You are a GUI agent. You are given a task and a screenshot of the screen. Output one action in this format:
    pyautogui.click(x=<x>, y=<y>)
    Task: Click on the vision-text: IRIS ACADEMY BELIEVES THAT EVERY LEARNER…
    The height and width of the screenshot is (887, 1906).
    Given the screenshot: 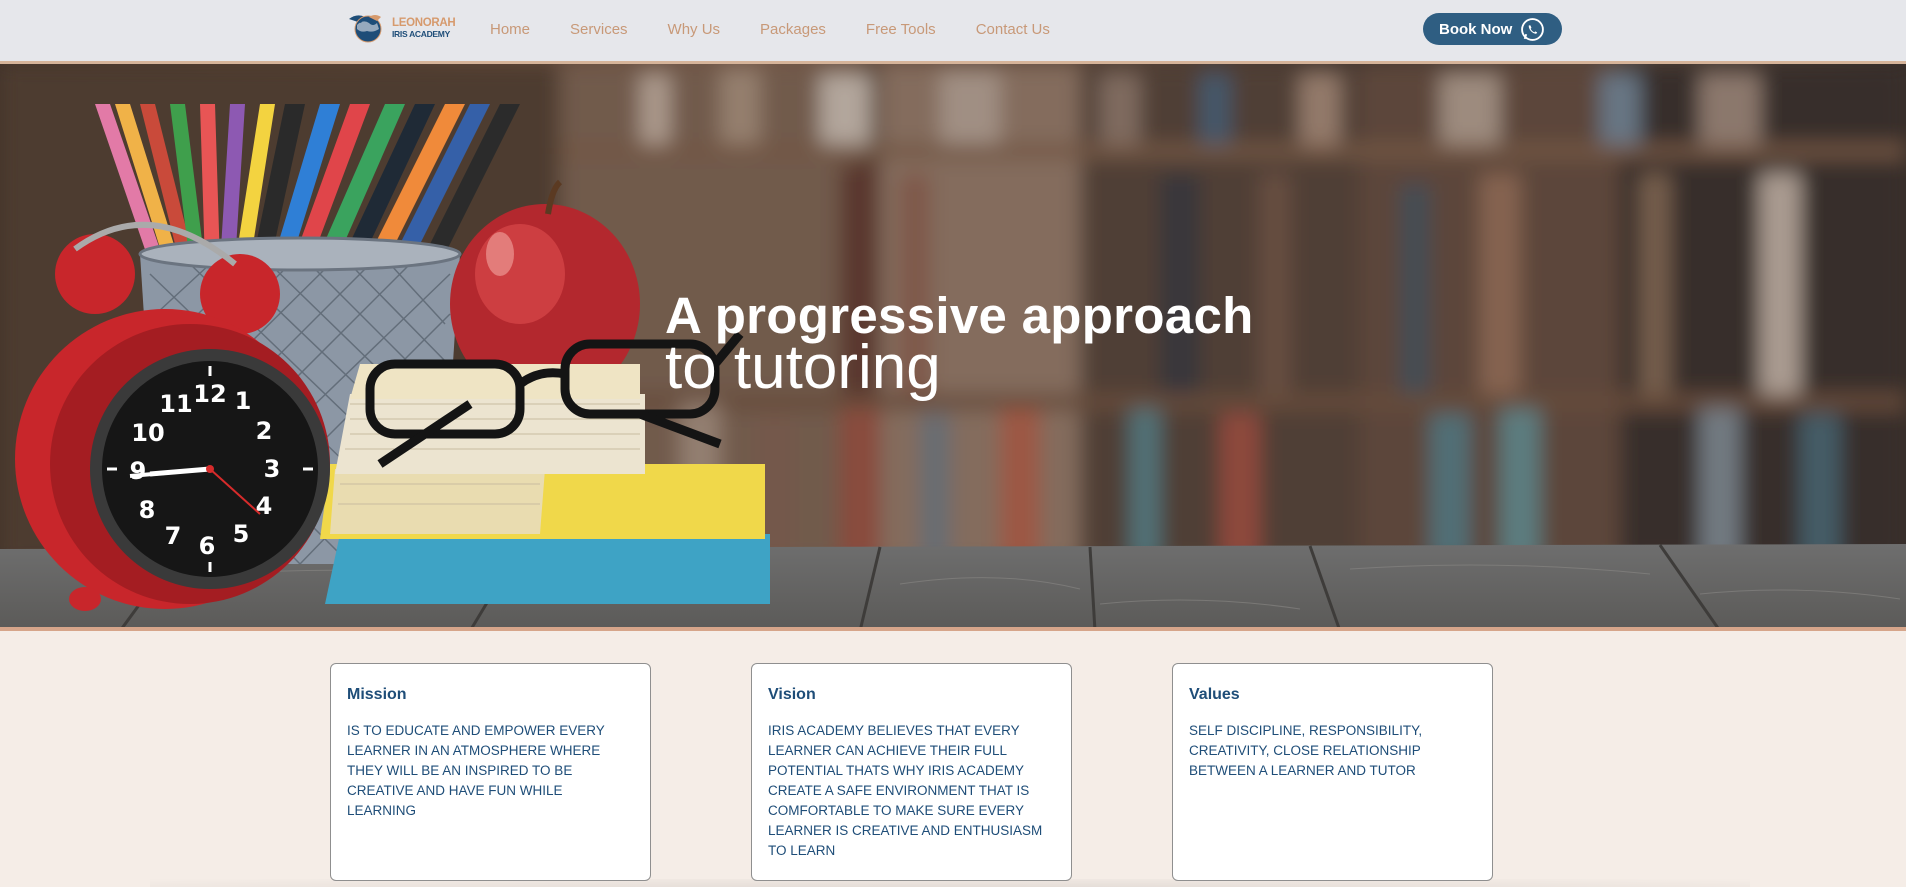 What is the action you would take?
    pyautogui.click(x=905, y=790)
    